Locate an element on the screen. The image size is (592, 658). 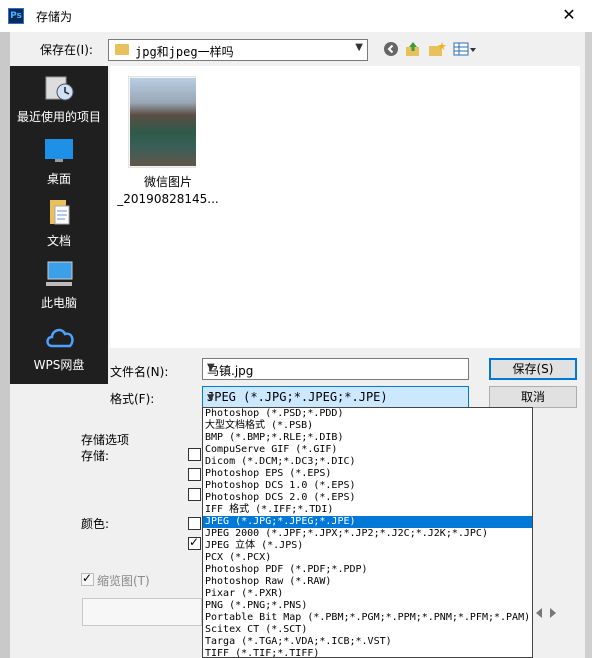
up-folder-icon is located at coordinates (413, 49).